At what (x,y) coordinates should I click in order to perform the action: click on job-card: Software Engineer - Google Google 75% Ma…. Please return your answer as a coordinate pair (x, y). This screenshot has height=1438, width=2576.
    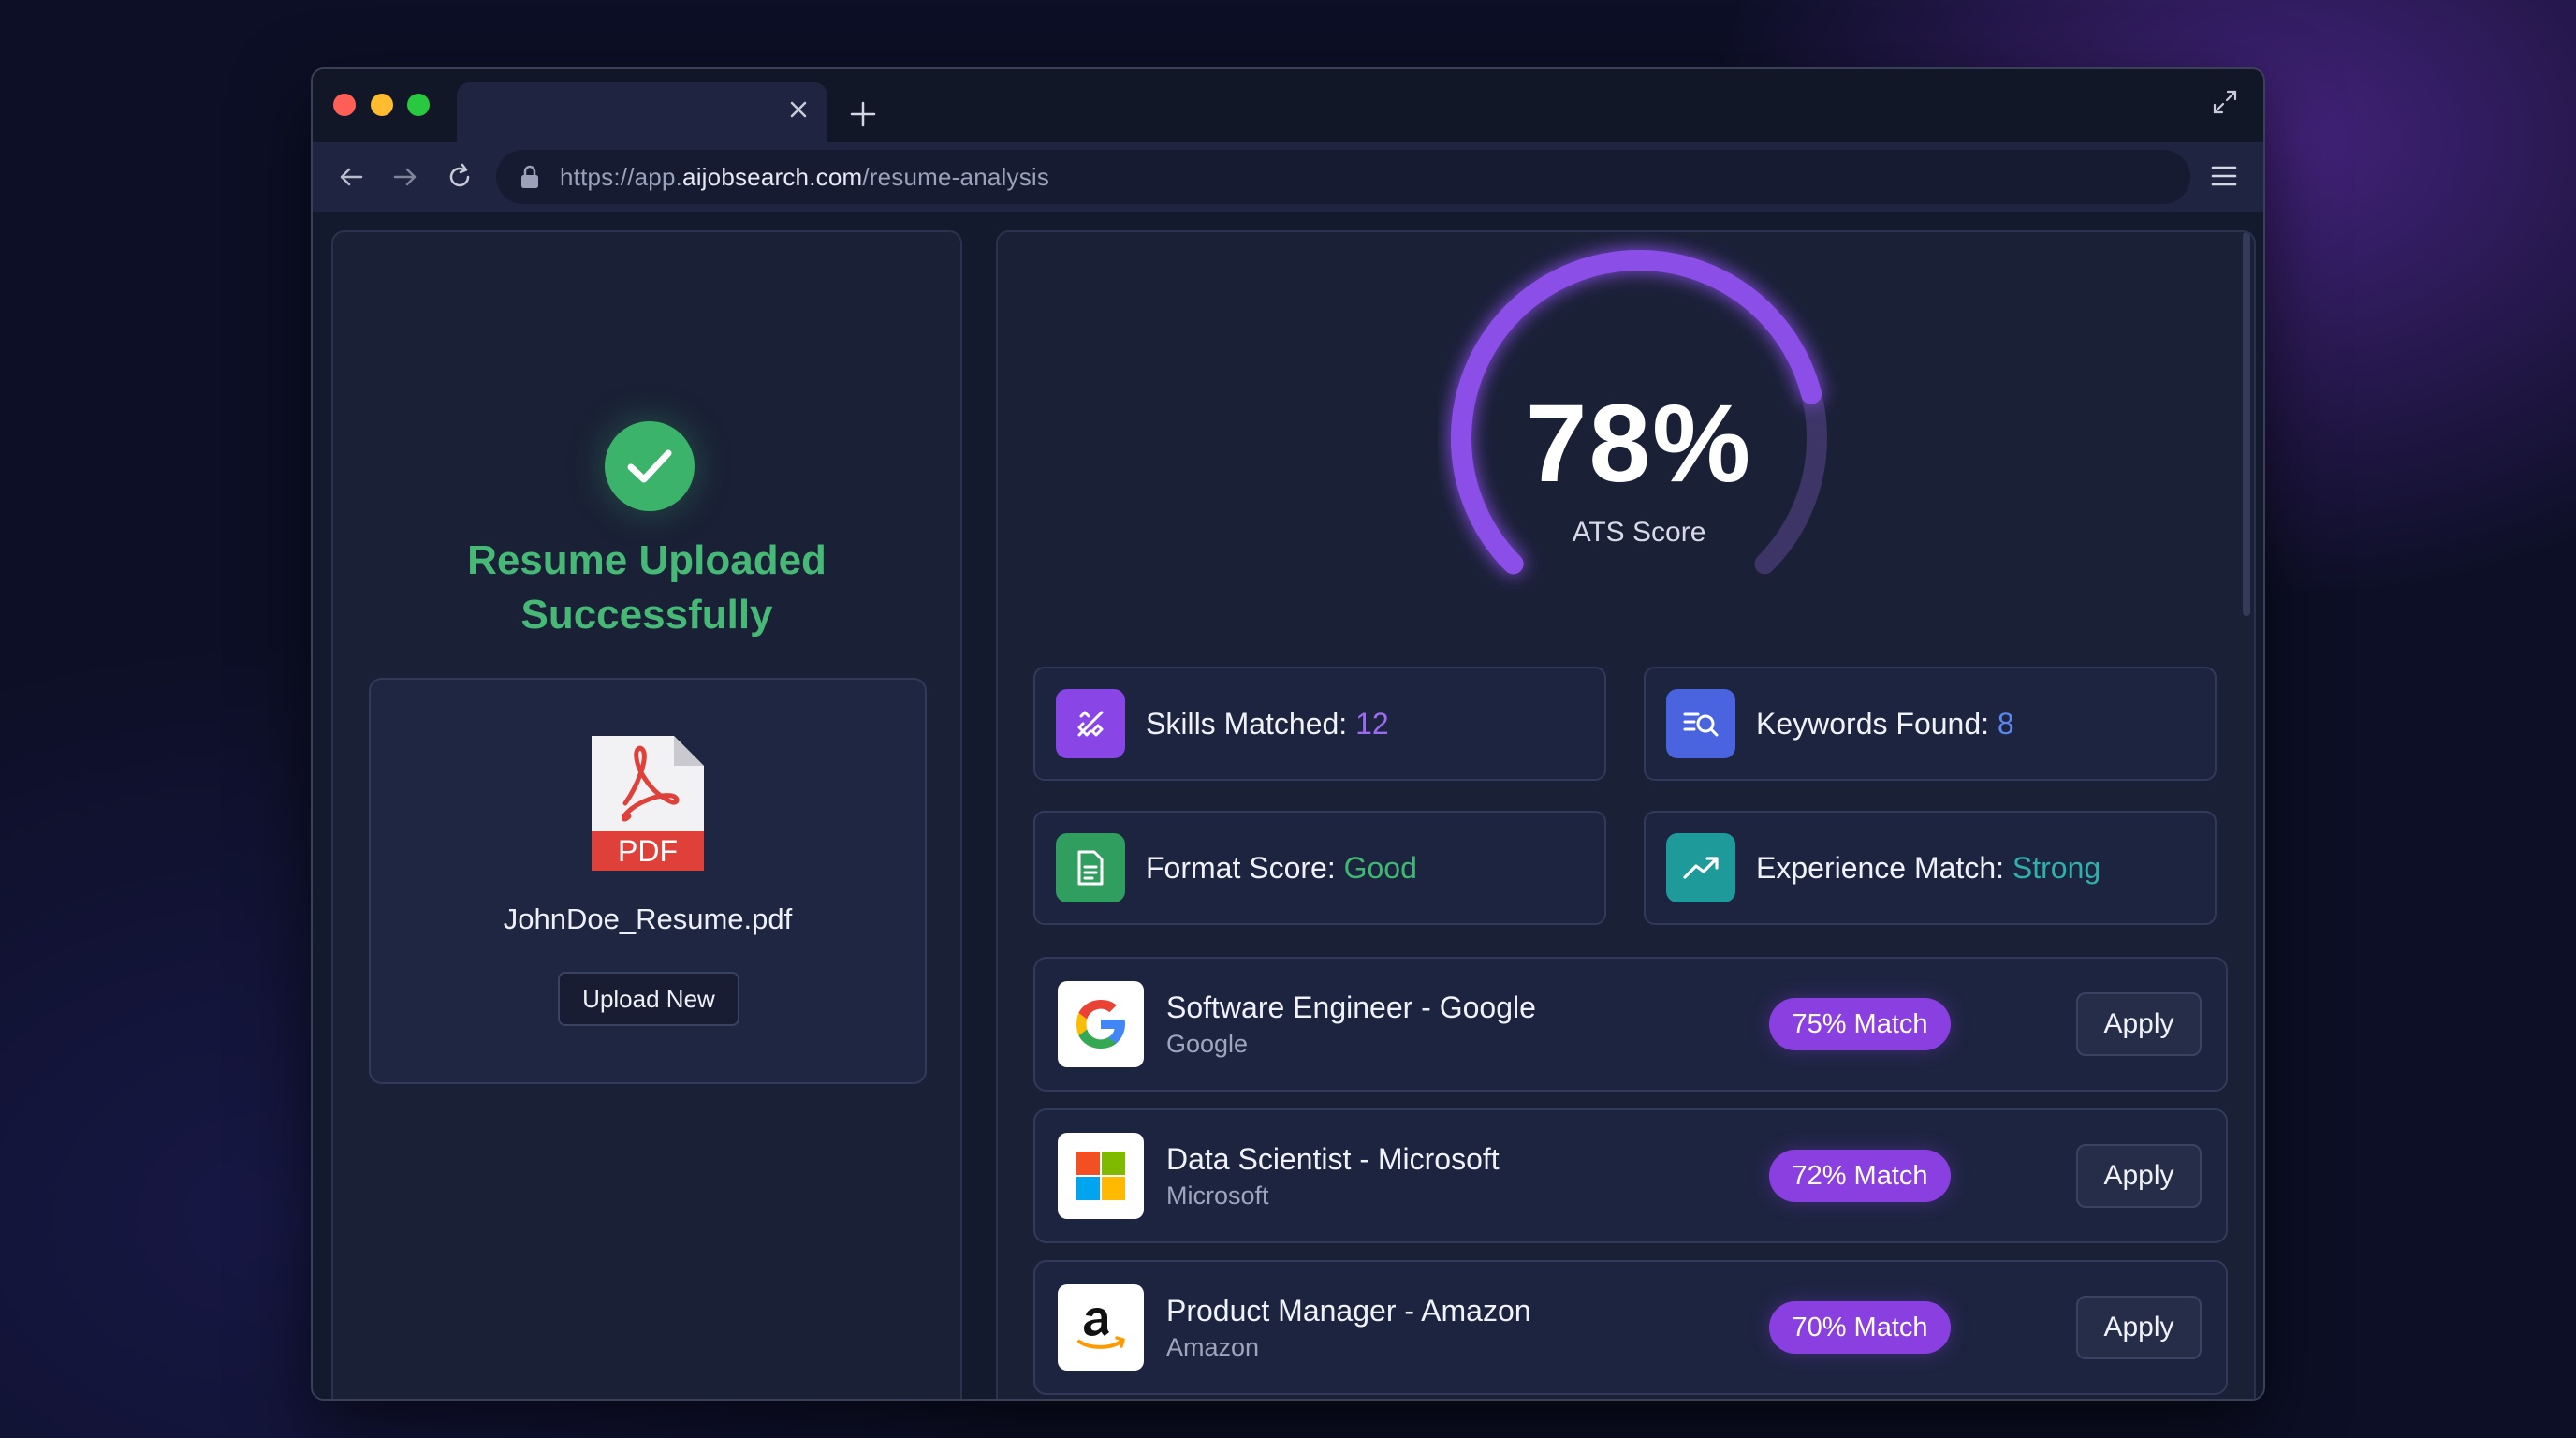
    Looking at the image, I should click on (1630, 1024).